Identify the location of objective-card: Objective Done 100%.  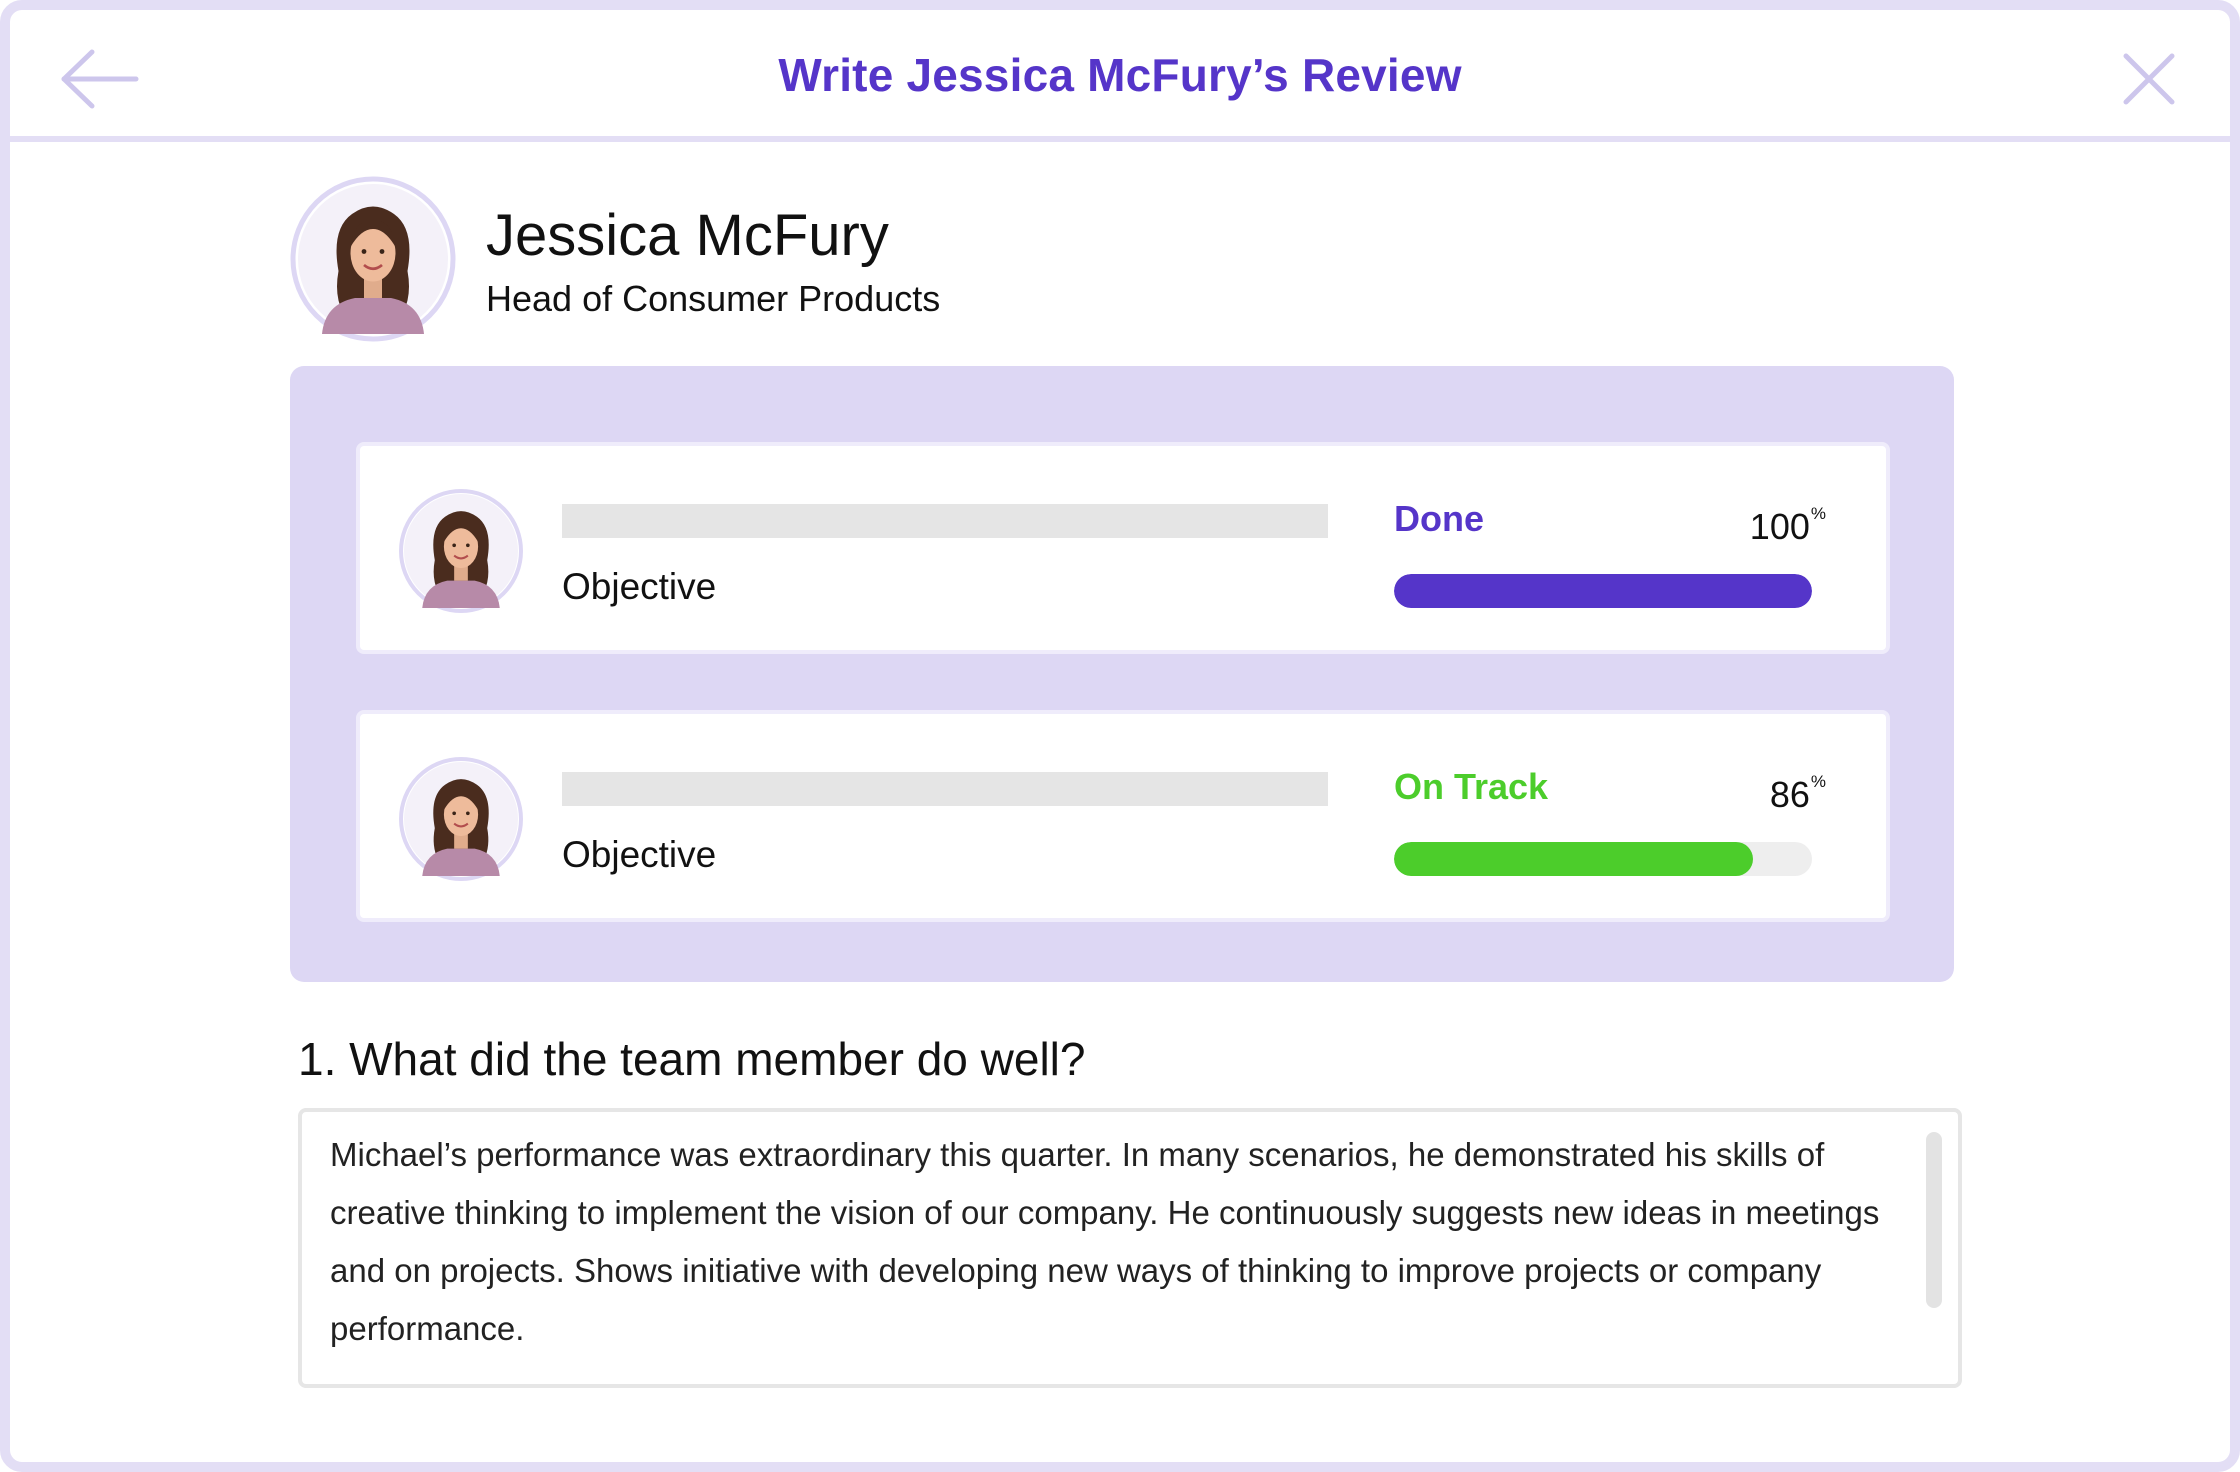
(1123, 548).